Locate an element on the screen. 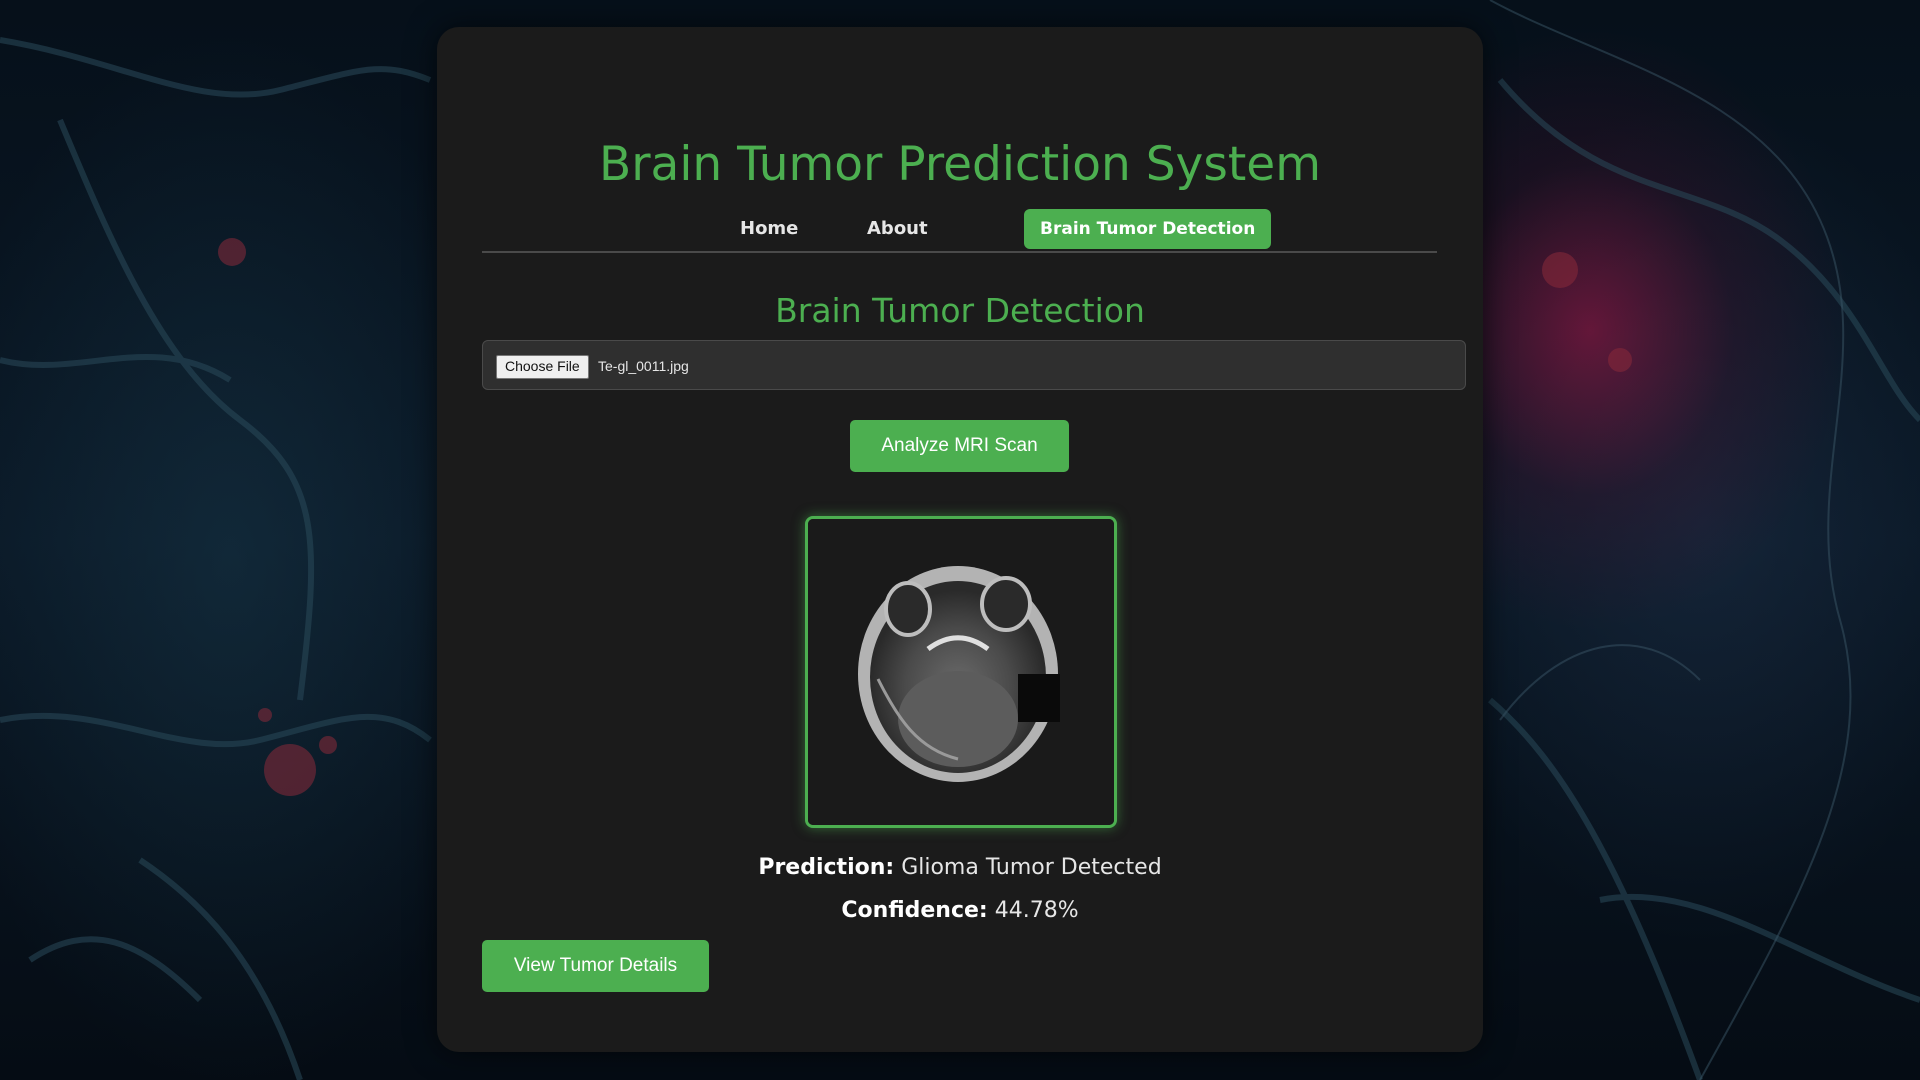  nav-item-about: About is located at coordinates (897, 229).